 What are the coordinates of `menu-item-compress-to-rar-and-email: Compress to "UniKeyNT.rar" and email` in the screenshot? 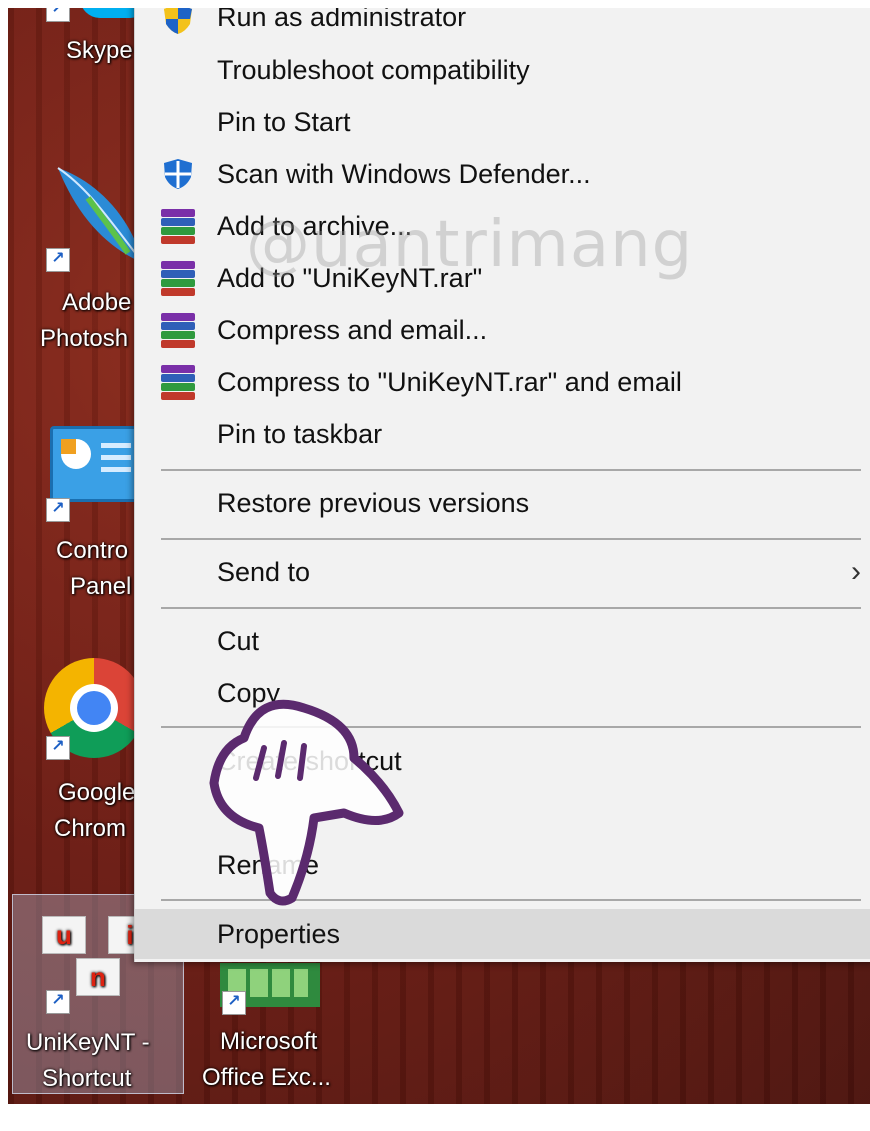 It's located at (502, 382).